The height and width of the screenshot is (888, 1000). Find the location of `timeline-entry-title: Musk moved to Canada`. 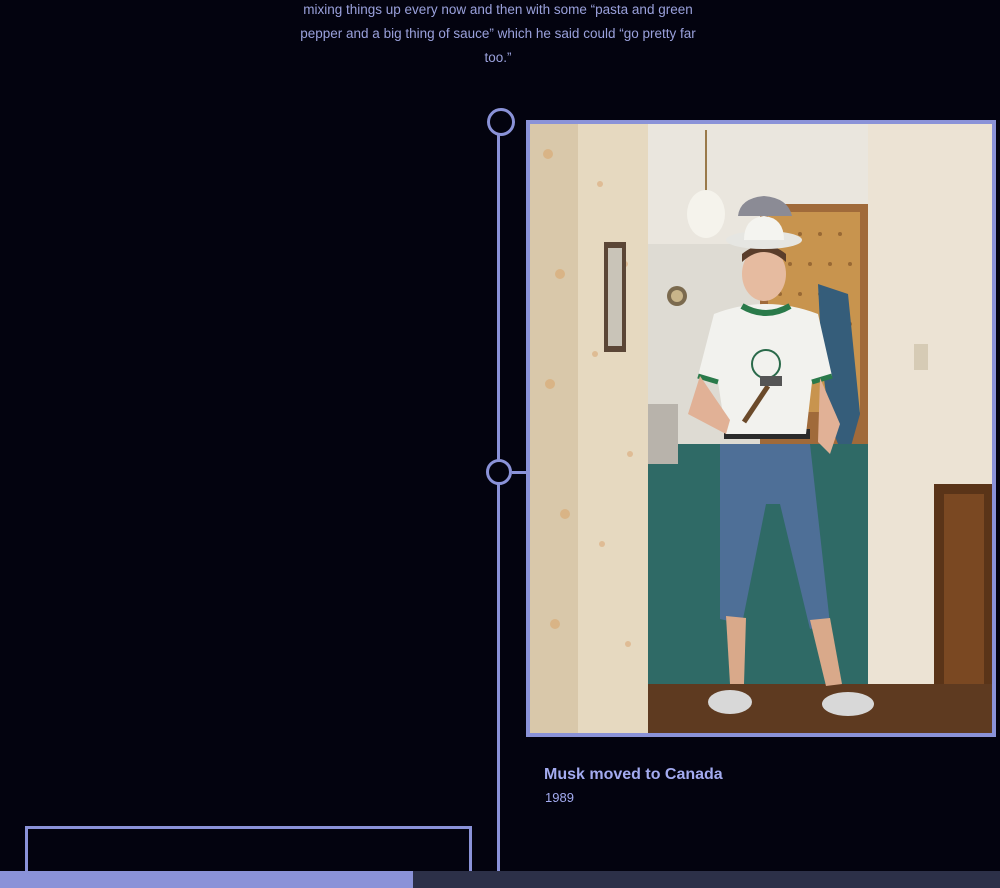

timeline-entry-title: Musk moved to Canada is located at coordinates (633, 774).